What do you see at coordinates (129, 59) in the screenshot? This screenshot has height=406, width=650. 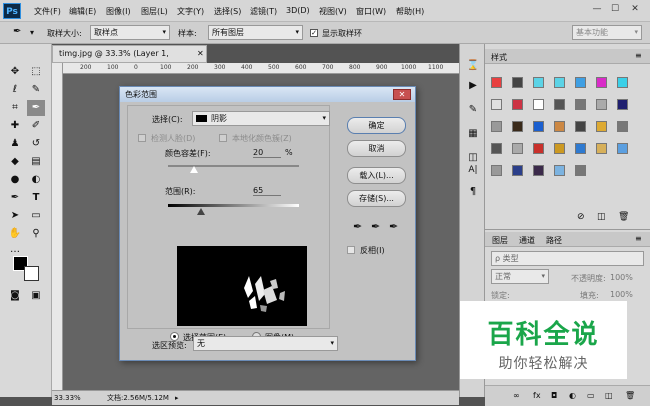 I see `document-tab: timg.jpg @ 33.3% (Layer 1, RGB/8#) * ✕` at bounding box center [129, 59].